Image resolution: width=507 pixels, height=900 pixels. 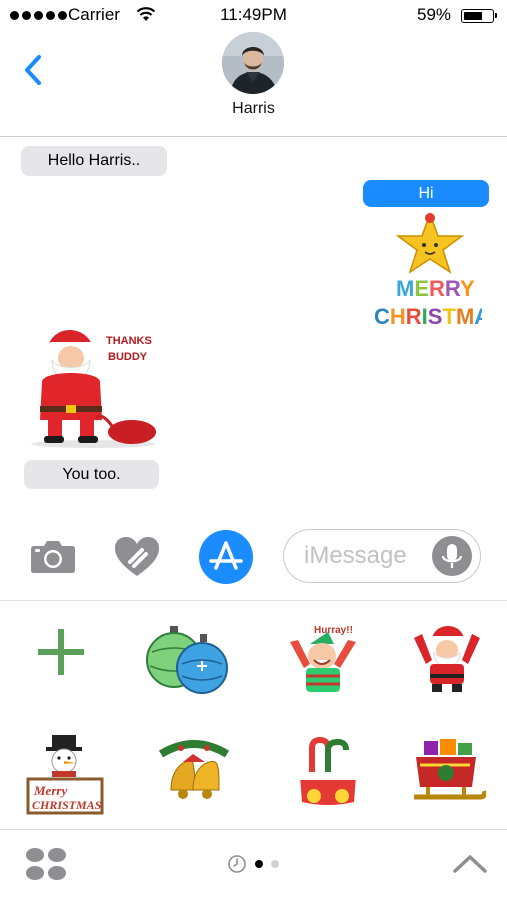 What do you see at coordinates (50, 790) in the screenshot?
I see `svg-text: Merry` at bounding box center [50, 790].